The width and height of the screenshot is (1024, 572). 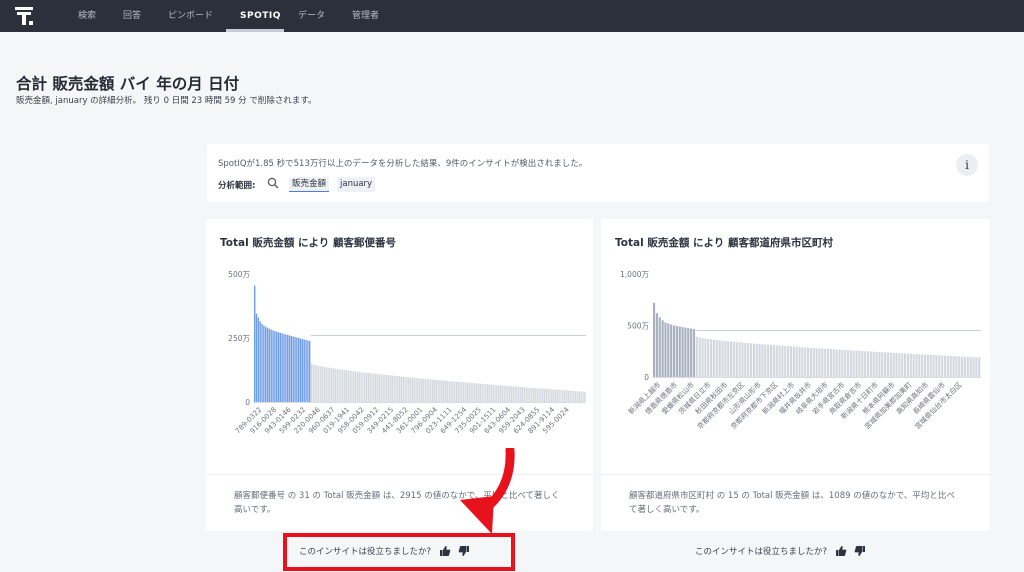 I want to click on thumbs-up-icon, so click(x=841, y=551).